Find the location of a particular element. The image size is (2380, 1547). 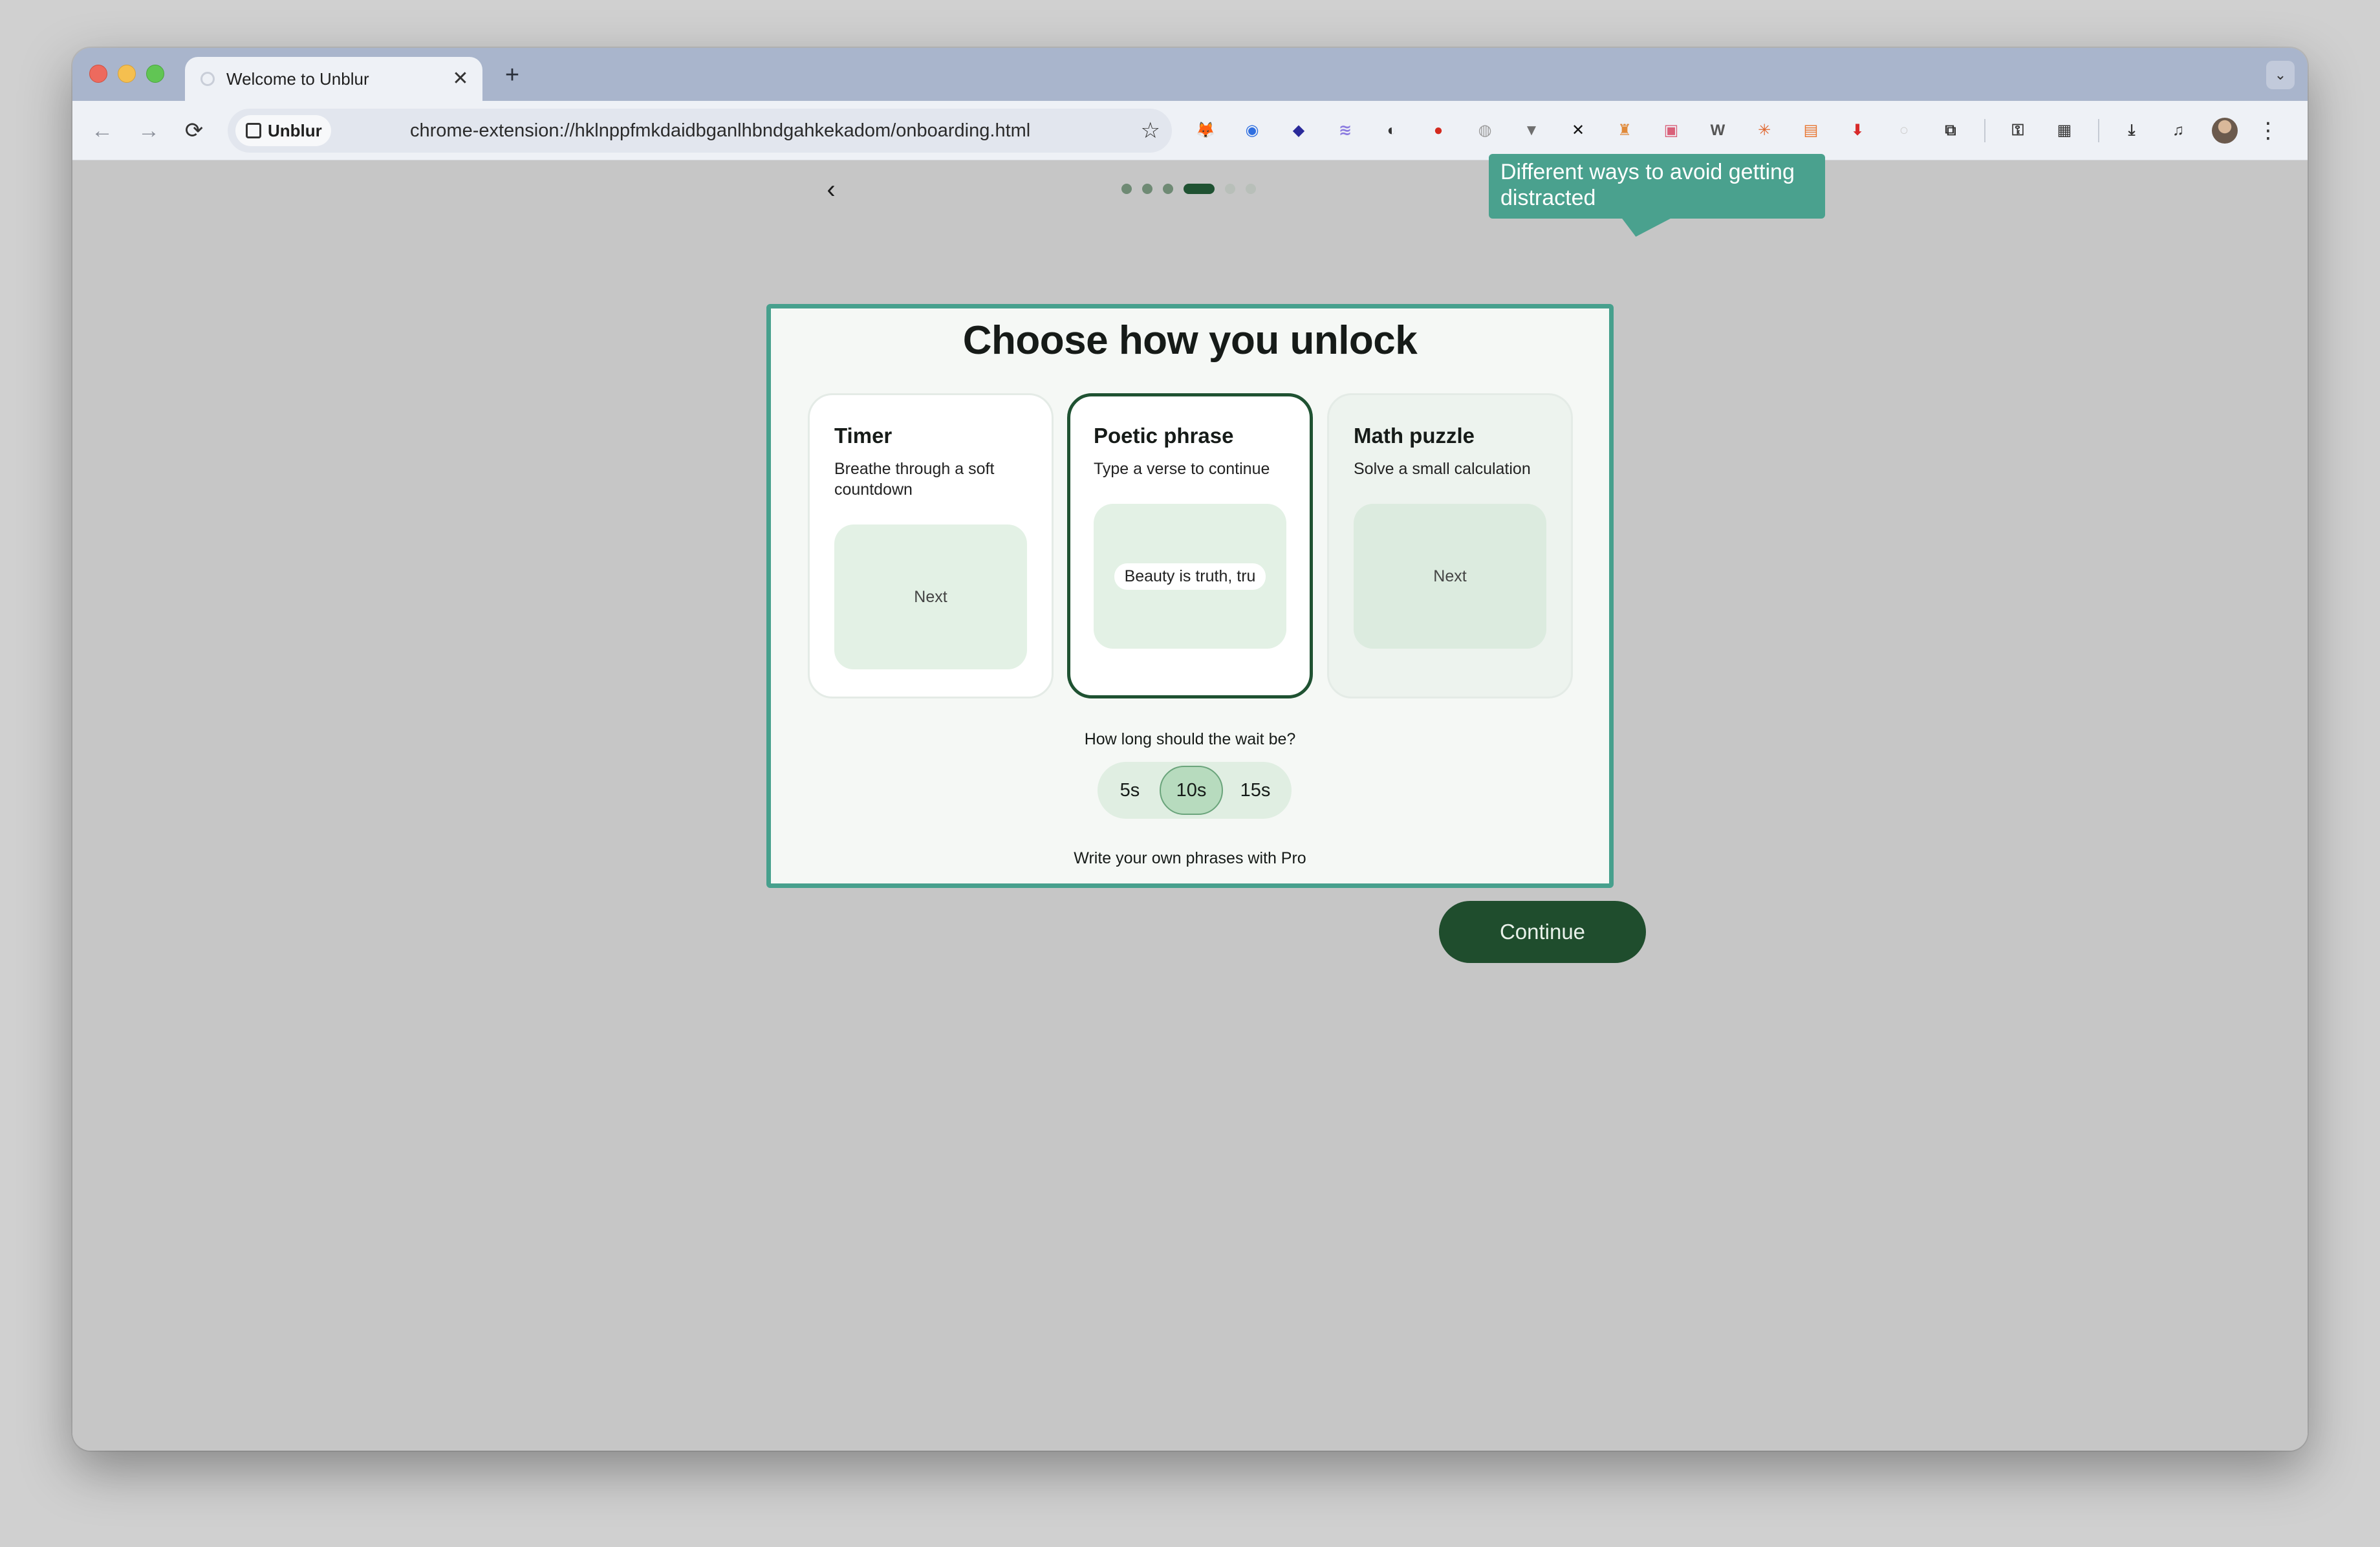

media-icon: ♫ is located at coordinates (2178, 131).